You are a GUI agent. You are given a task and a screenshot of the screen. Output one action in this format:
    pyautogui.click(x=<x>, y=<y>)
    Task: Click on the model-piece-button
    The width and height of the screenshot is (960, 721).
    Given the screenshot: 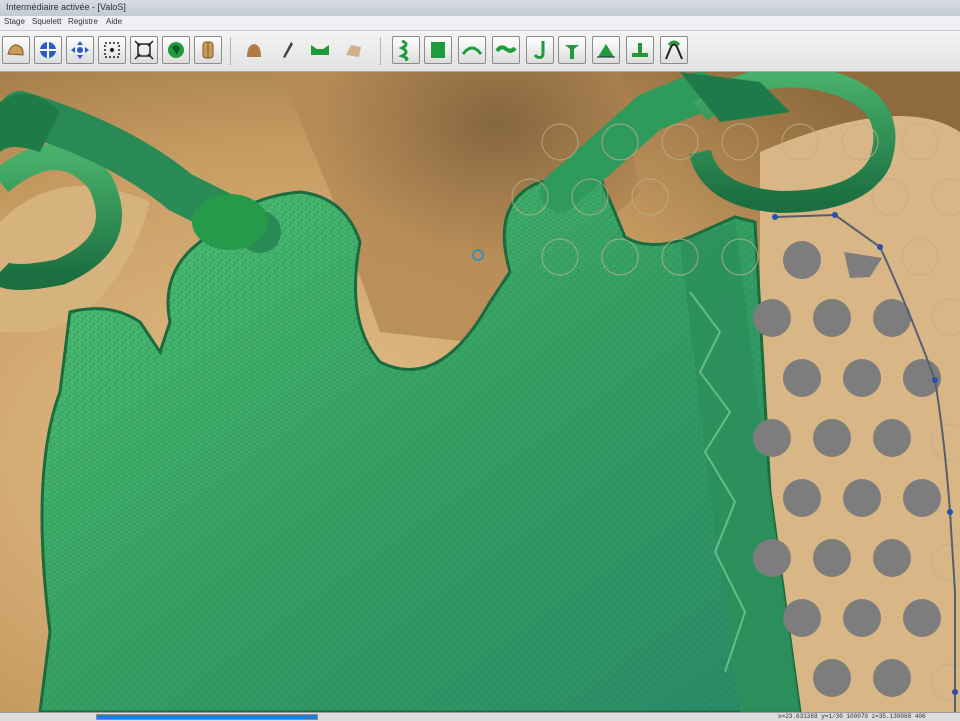 What is the action you would take?
    pyautogui.click(x=354, y=50)
    